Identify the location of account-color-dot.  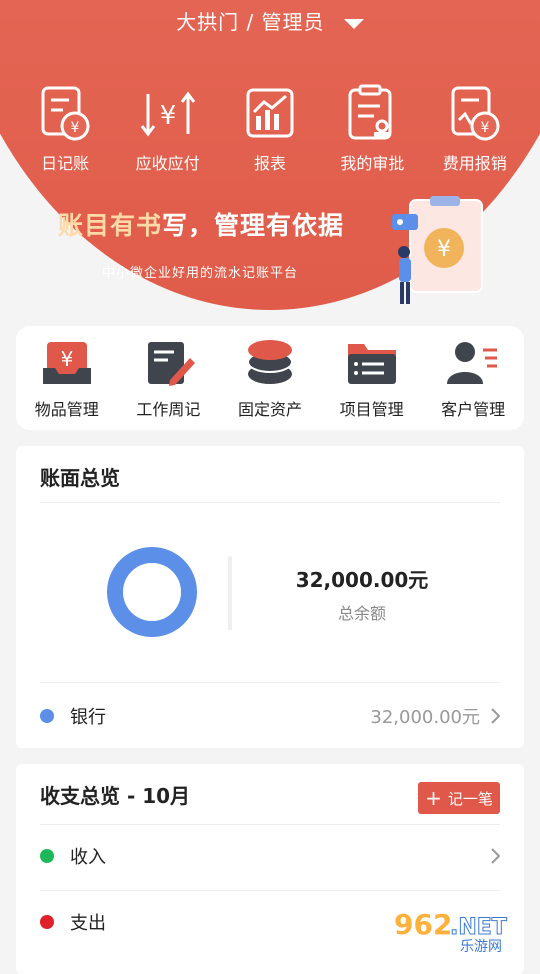
(47, 716).